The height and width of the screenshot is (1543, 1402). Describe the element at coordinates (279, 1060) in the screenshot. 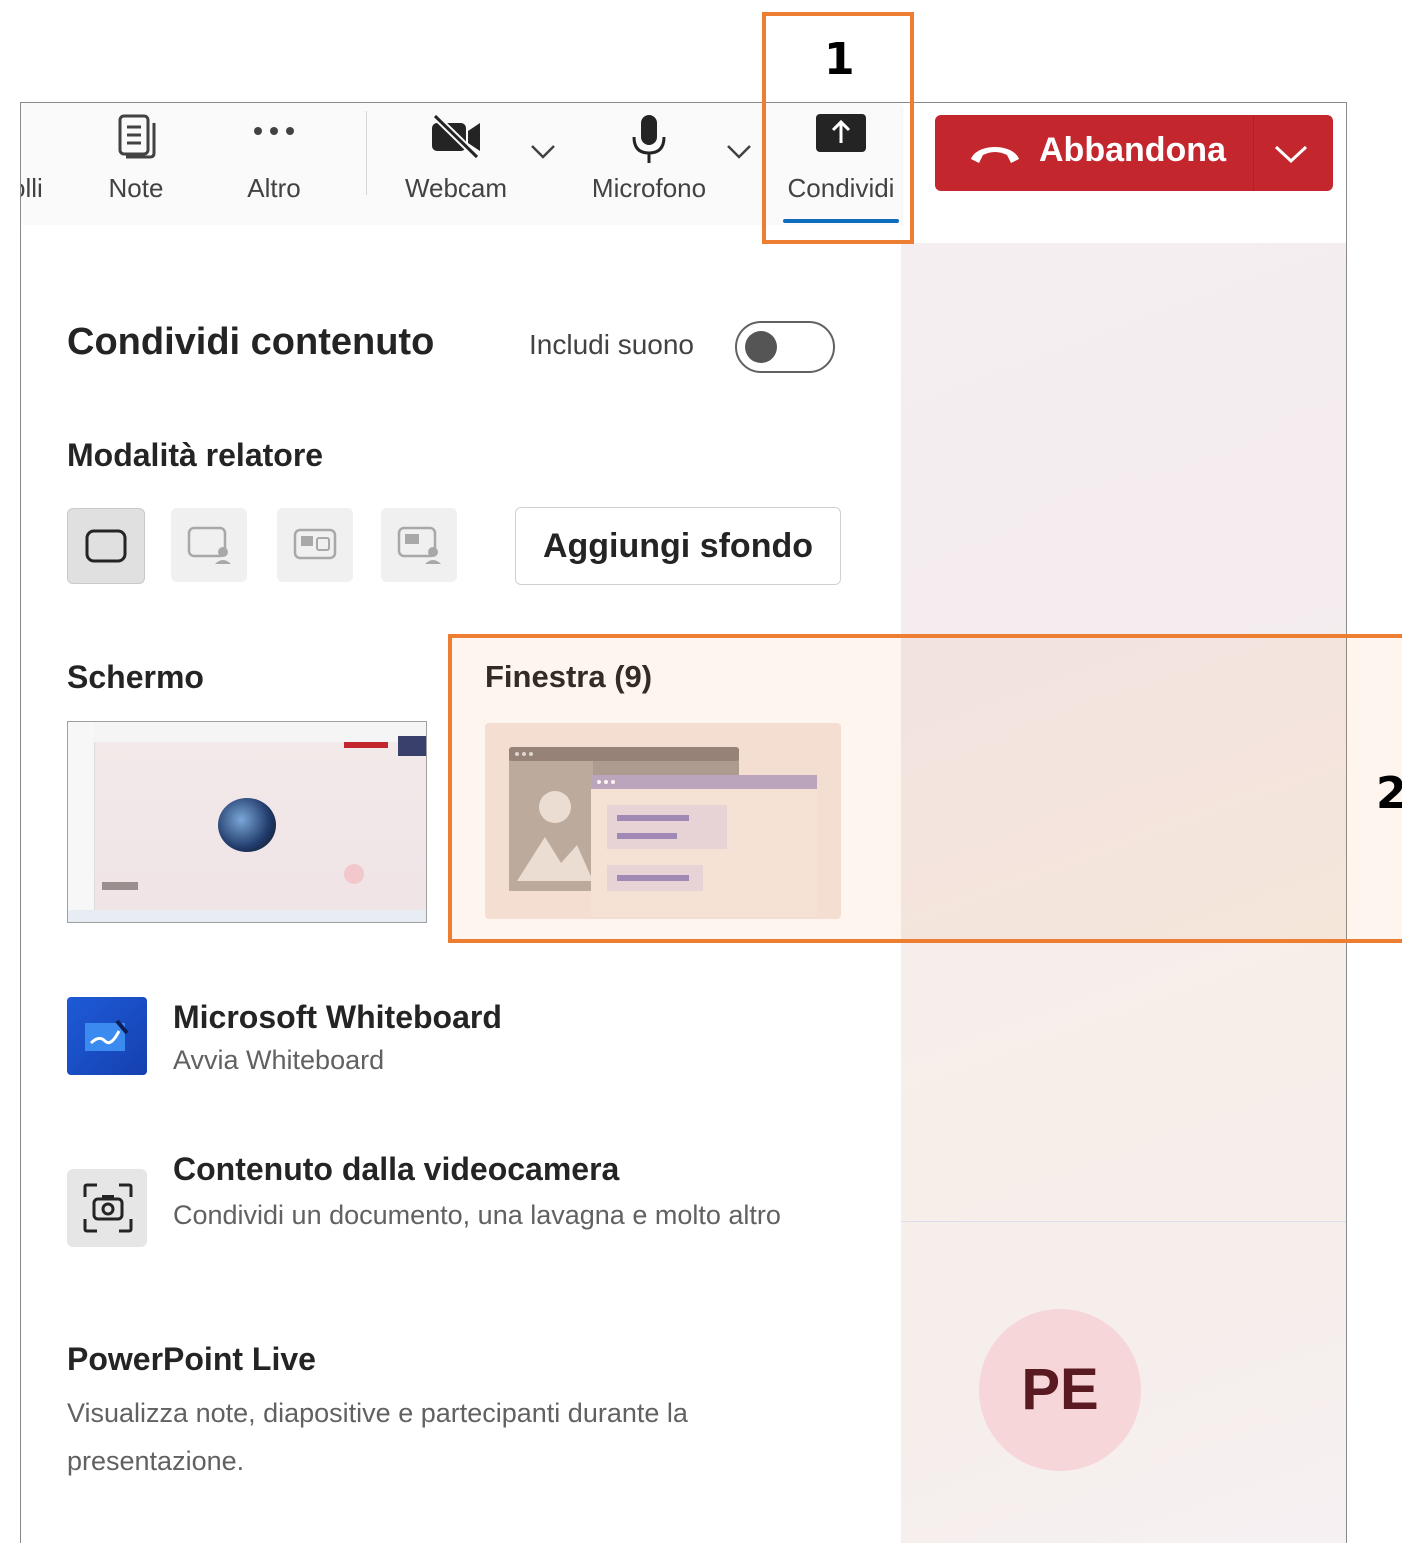

I see `option-subtitle: Avvia Whiteboard` at that location.